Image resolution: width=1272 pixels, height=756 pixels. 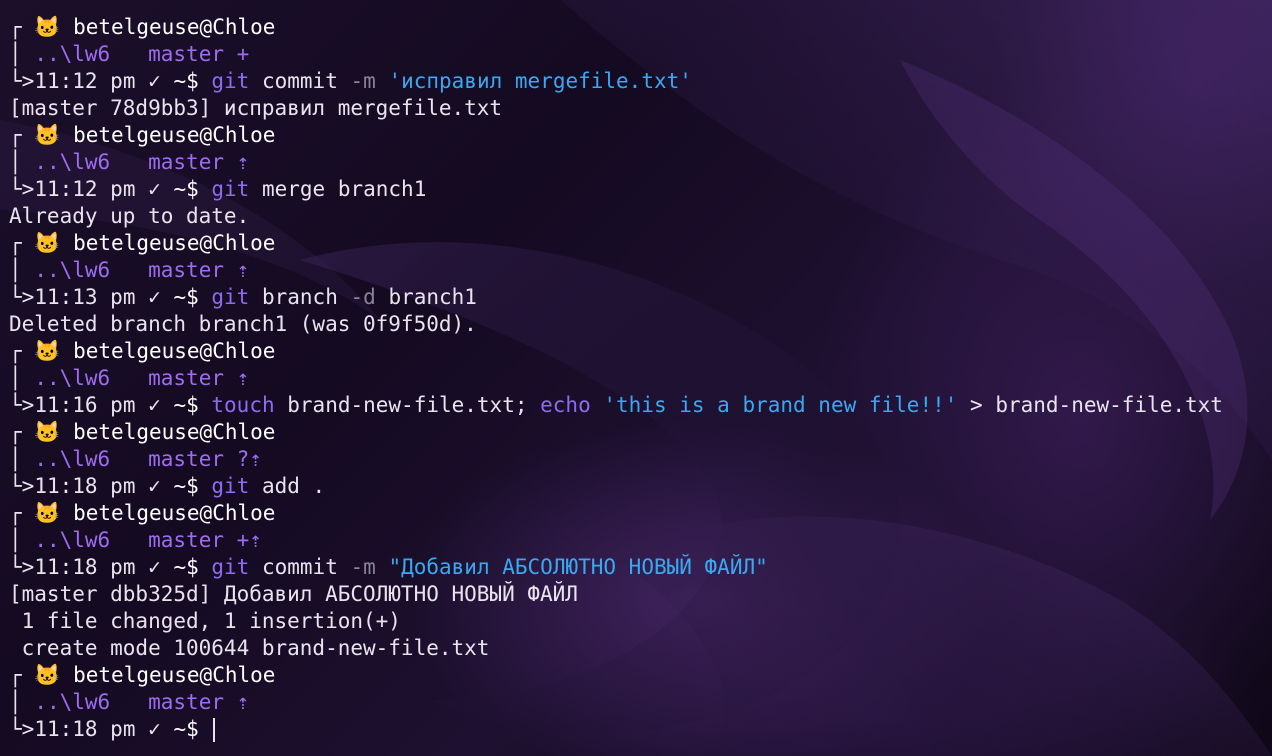 I want to click on prompt-path-line: │ ..\lw6 master +, so click(x=638, y=54).